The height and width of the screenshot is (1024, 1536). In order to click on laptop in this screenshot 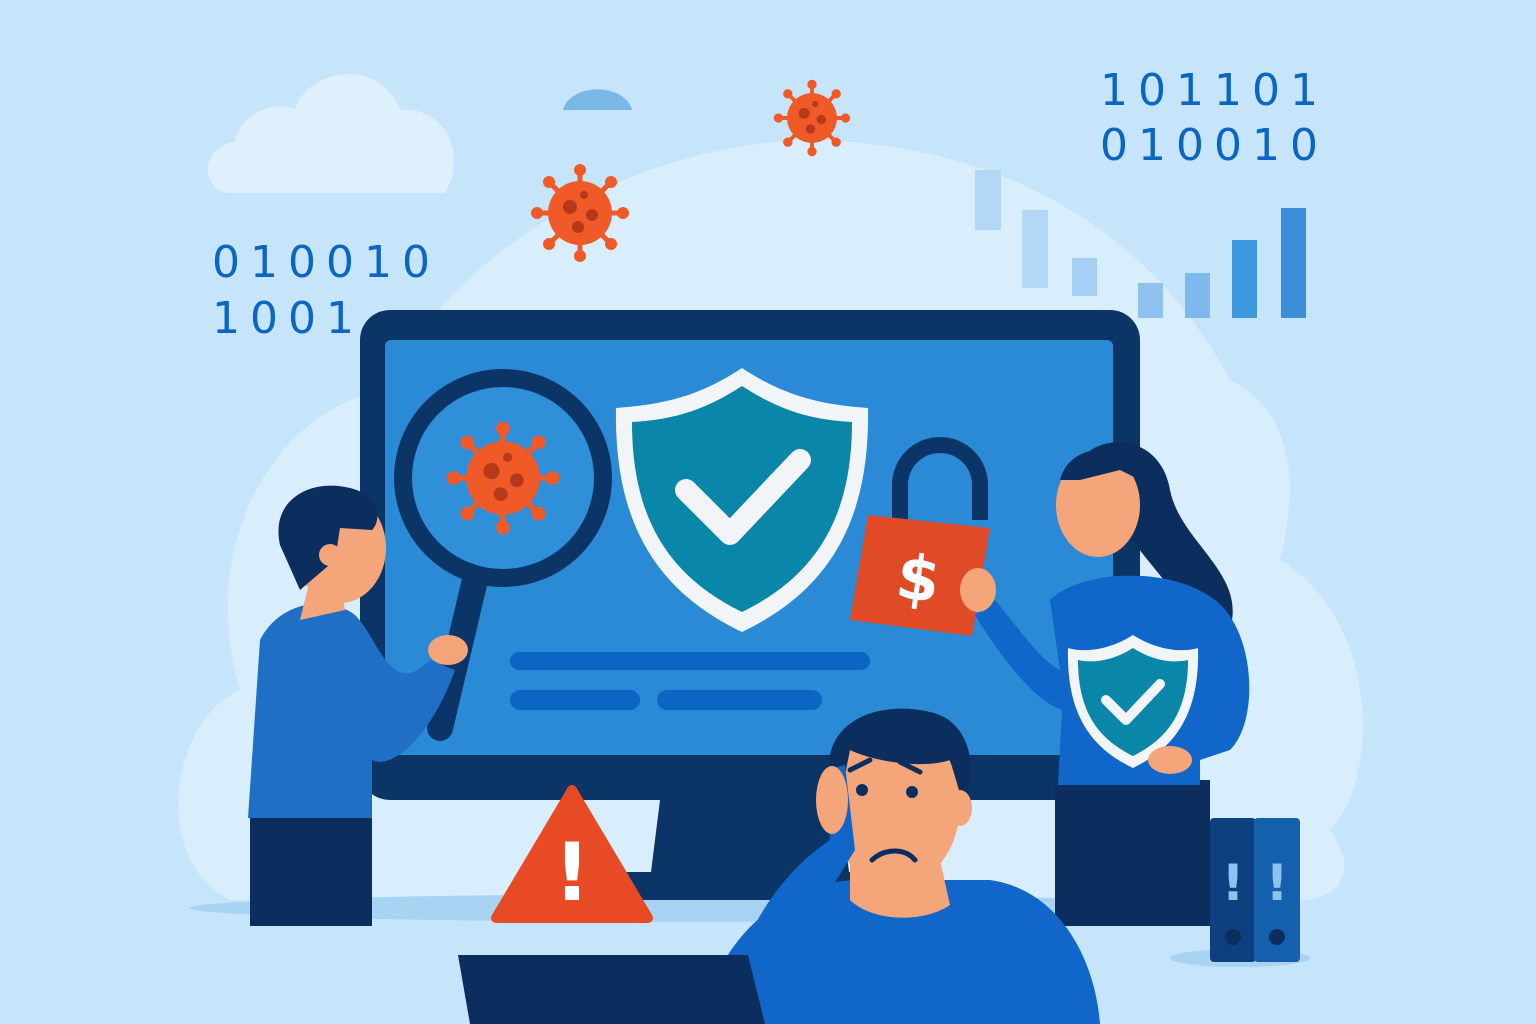, I will do `click(611, 989)`.